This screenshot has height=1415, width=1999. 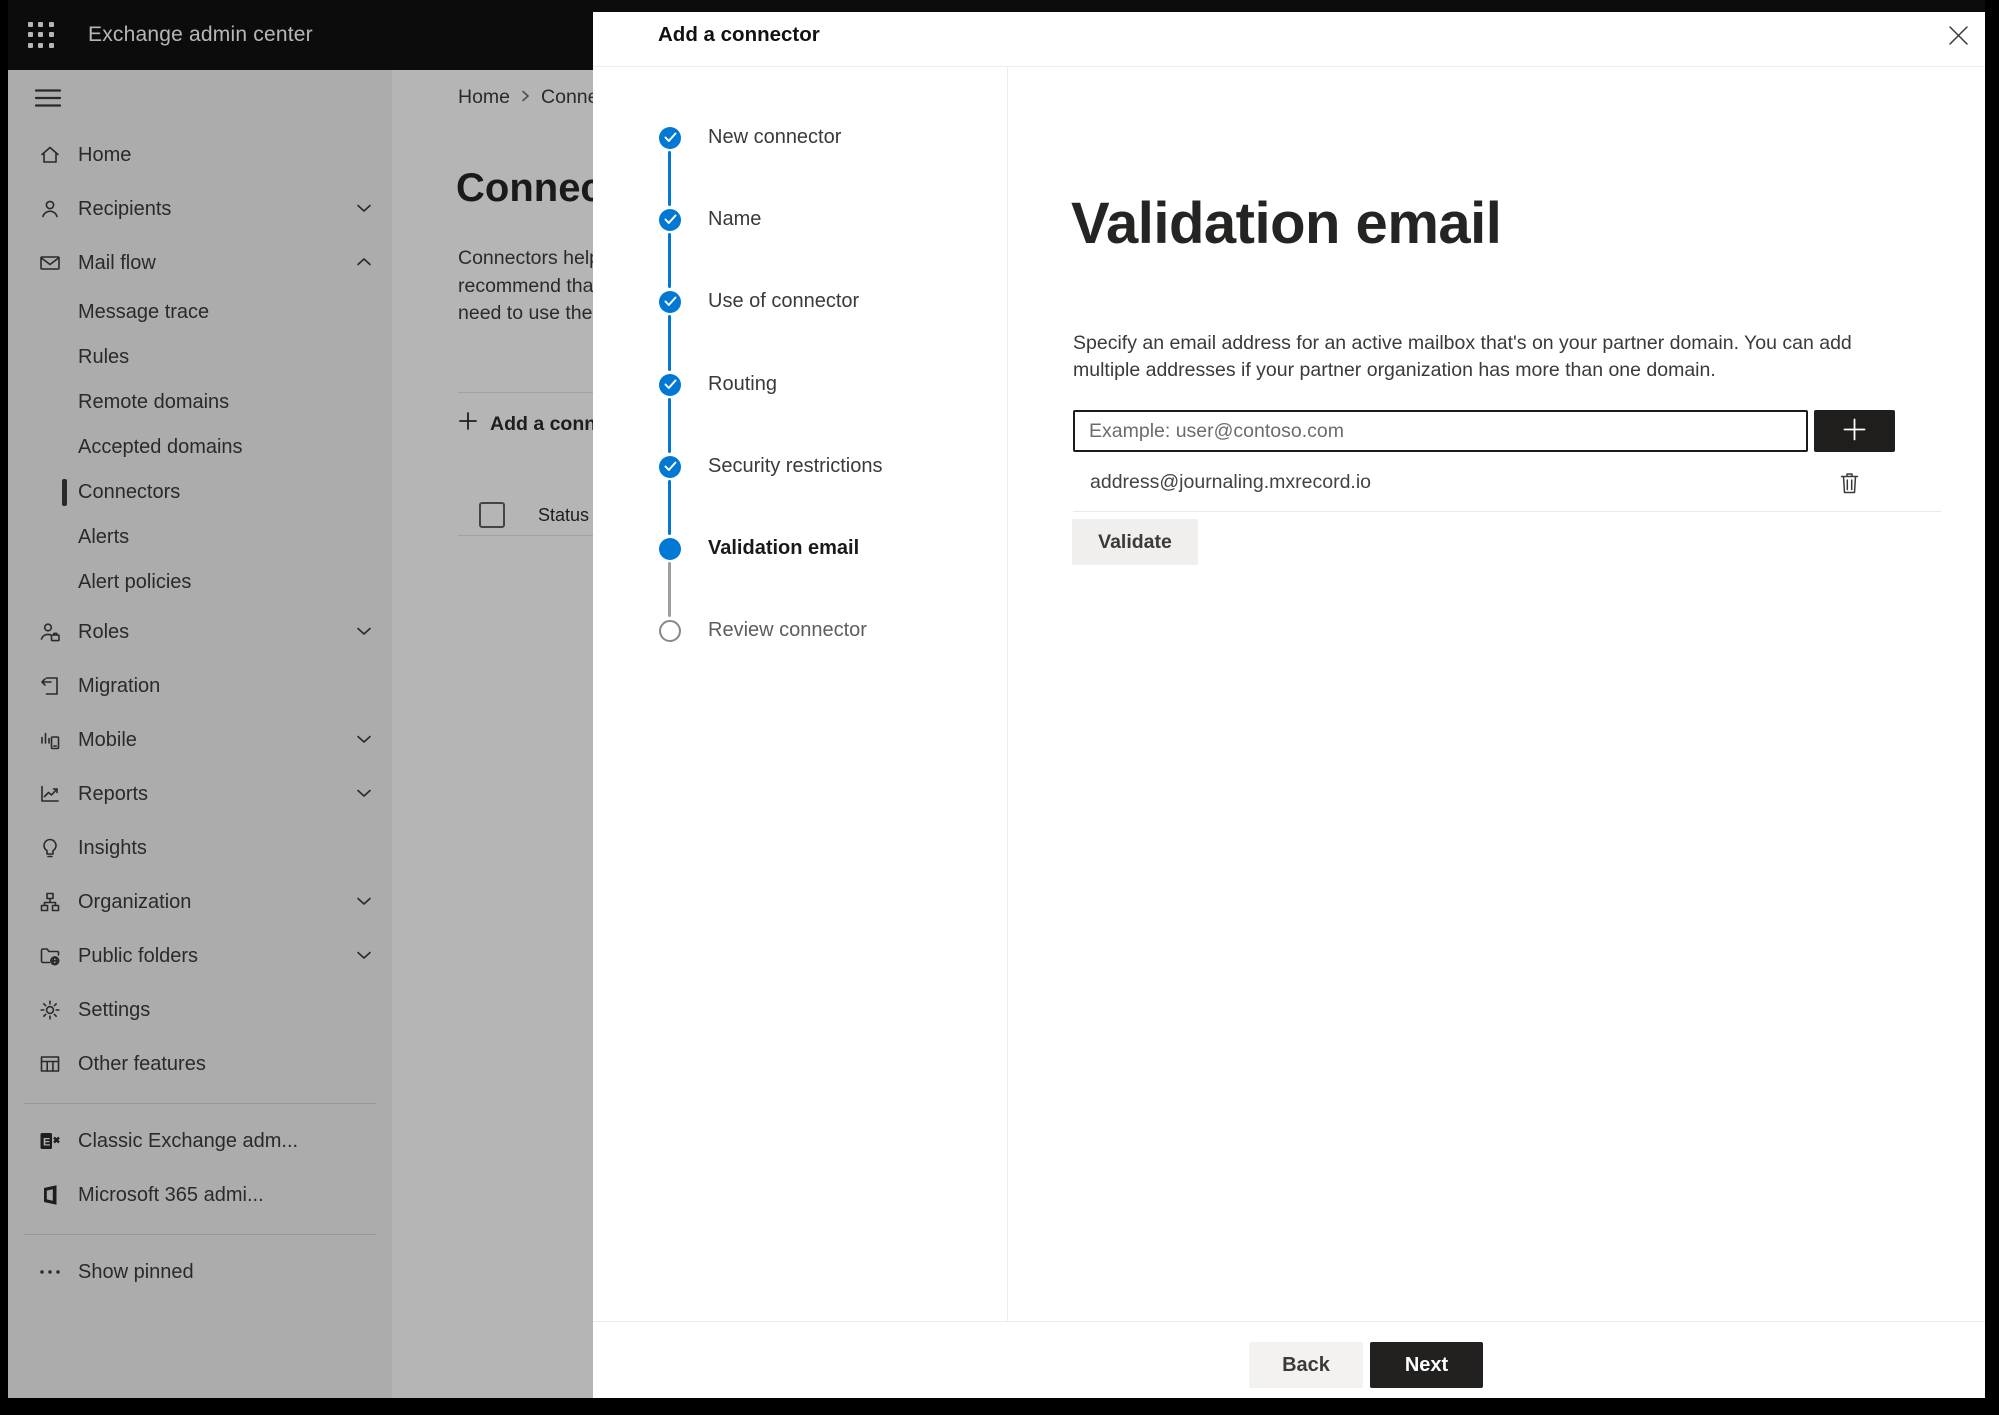 What do you see at coordinates (742, 384) in the screenshot?
I see `step-label: Routing` at bounding box center [742, 384].